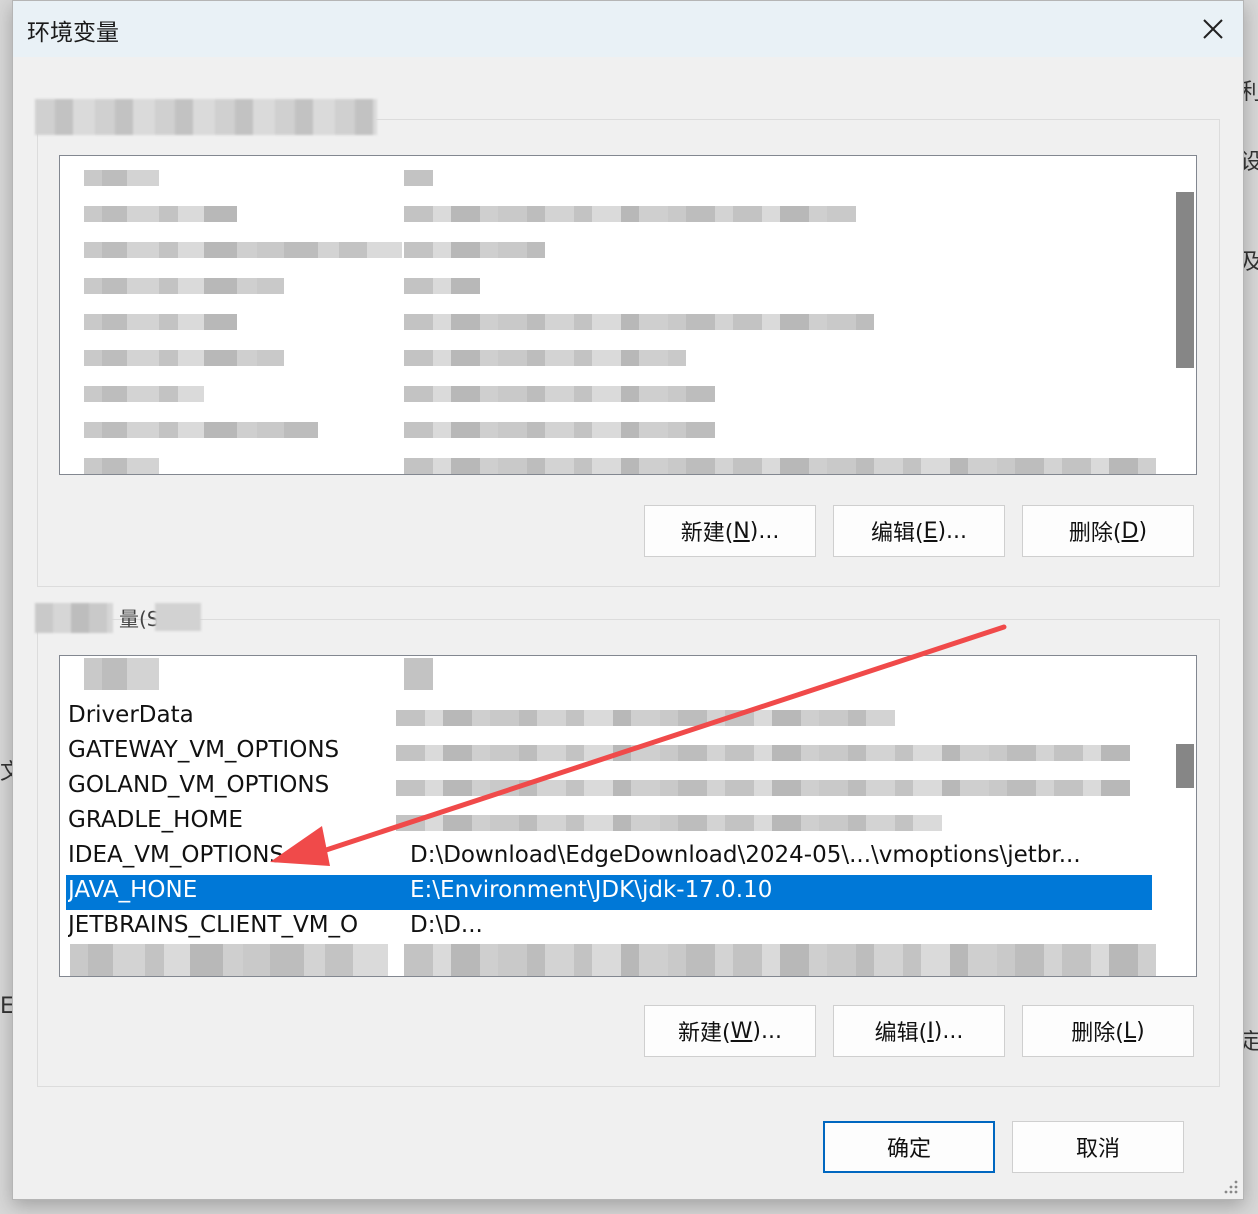 The width and height of the screenshot is (1258, 1214). What do you see at coordinates (741, 531) in the screenshot?
I see `accelerator-key: N` at bounding box center [741, 531].